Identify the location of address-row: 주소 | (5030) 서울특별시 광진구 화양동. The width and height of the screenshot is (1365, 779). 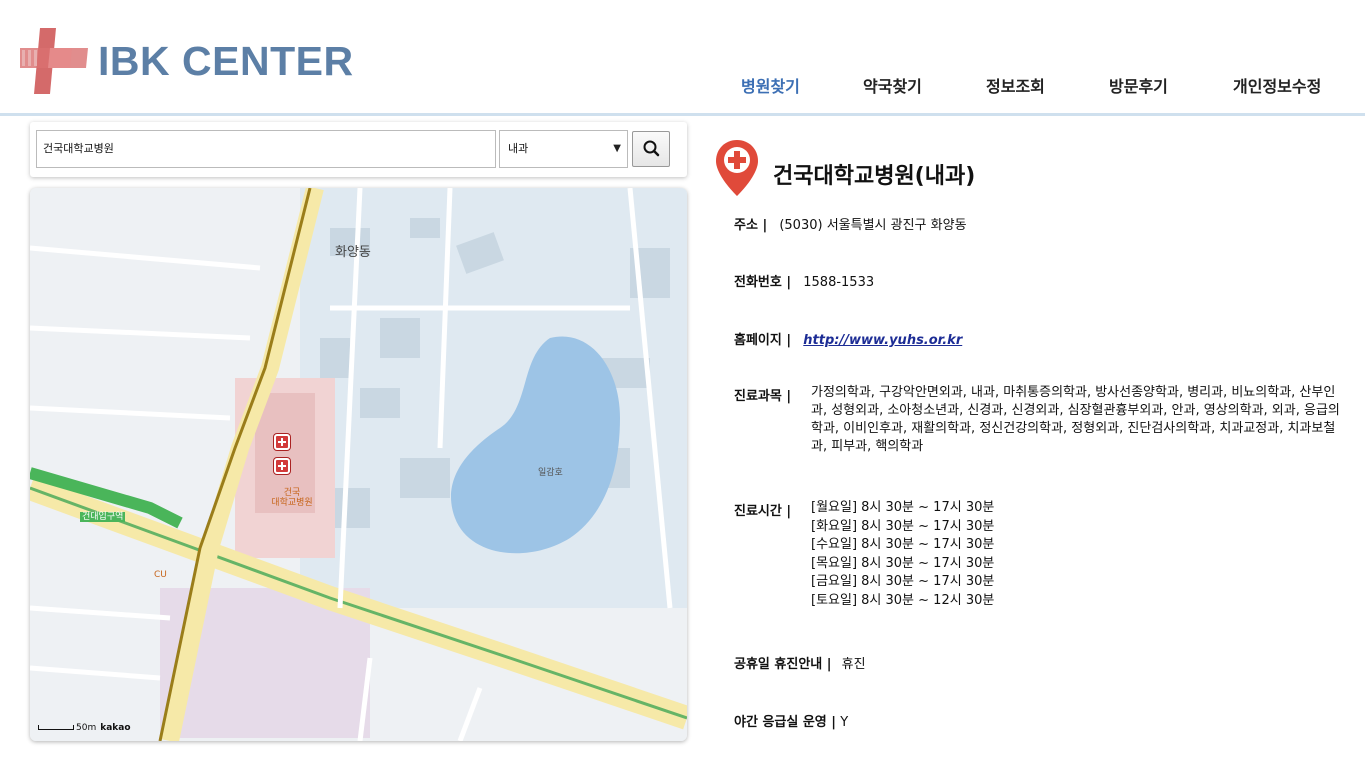
(850, 223).